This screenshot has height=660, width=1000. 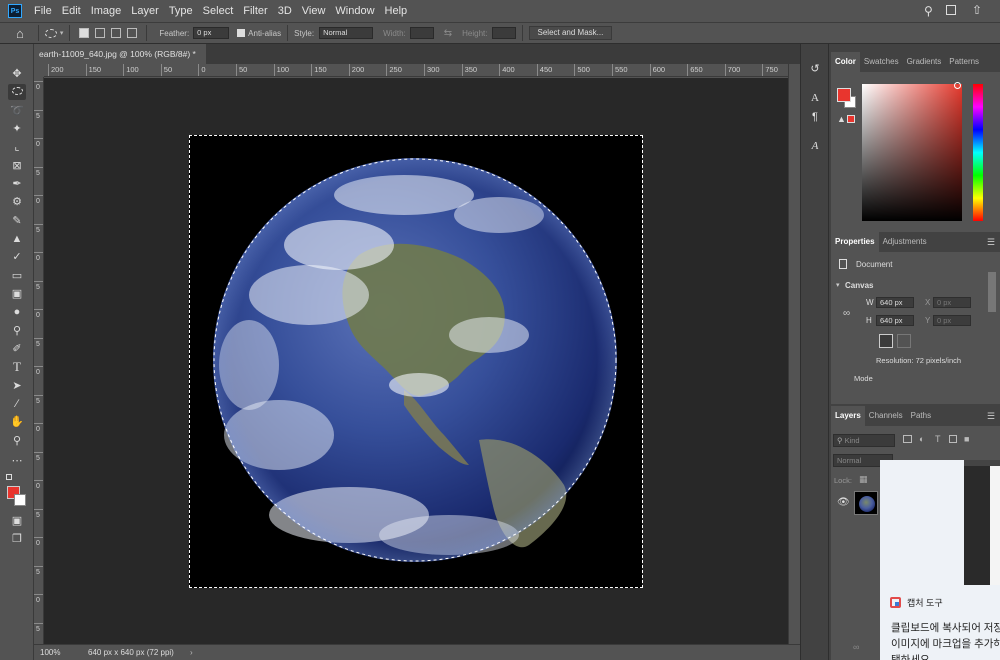 I want to click on tab-swatches: Swatches, so click(x=881, y=62).